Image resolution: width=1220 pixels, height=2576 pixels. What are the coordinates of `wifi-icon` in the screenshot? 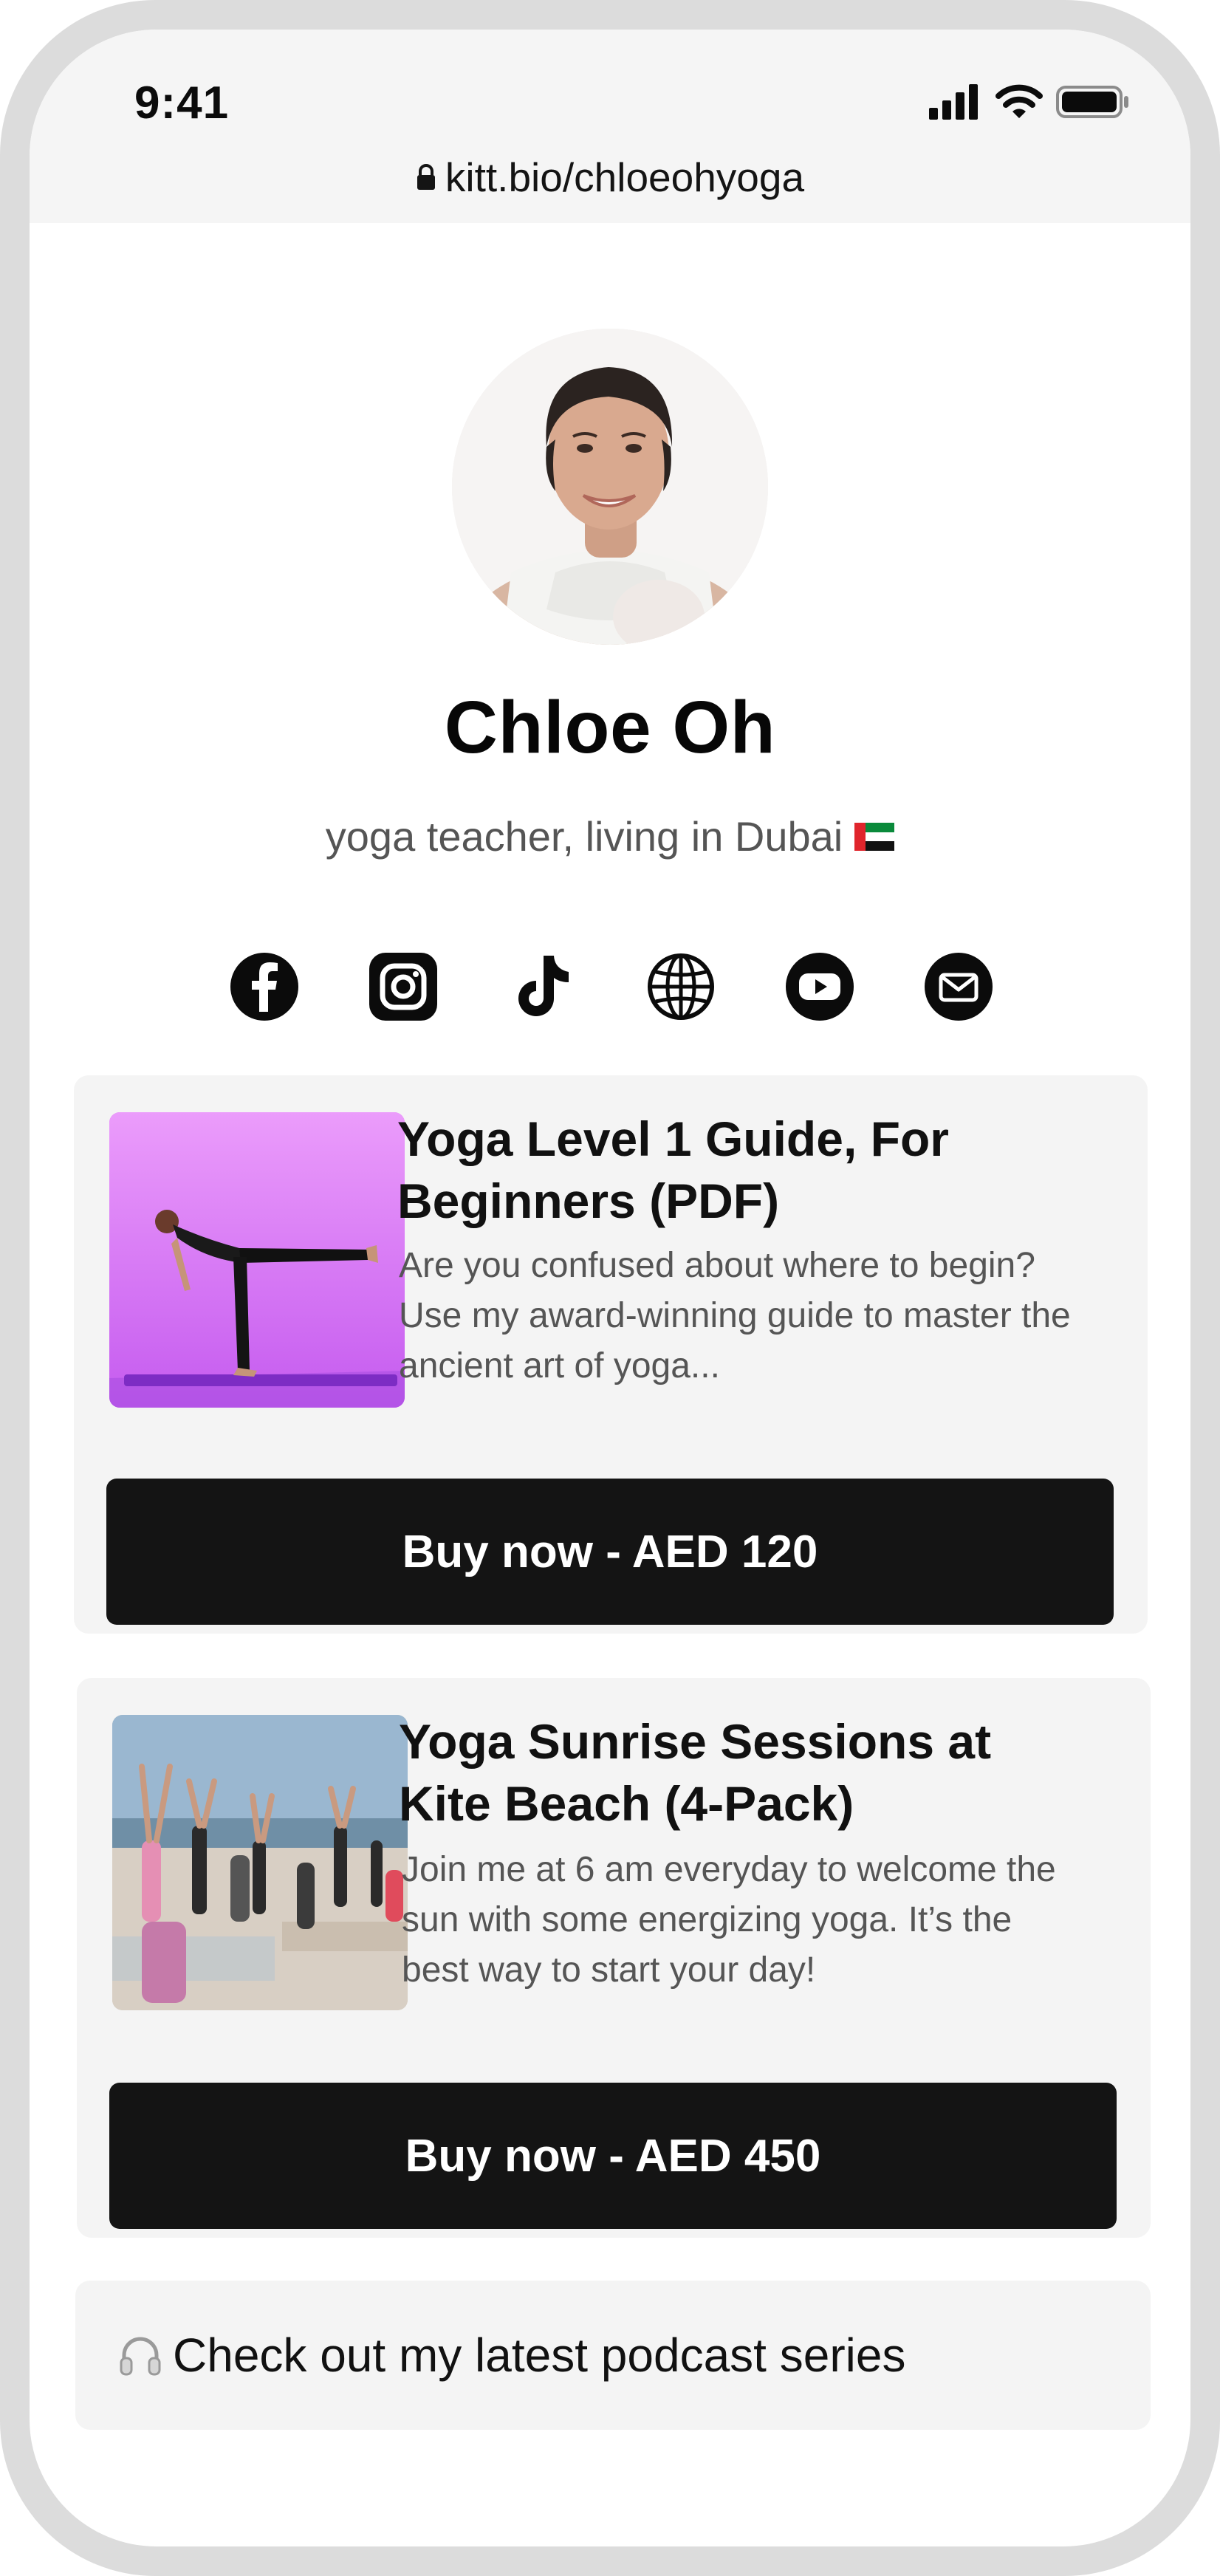 It's located at (1019, 101).